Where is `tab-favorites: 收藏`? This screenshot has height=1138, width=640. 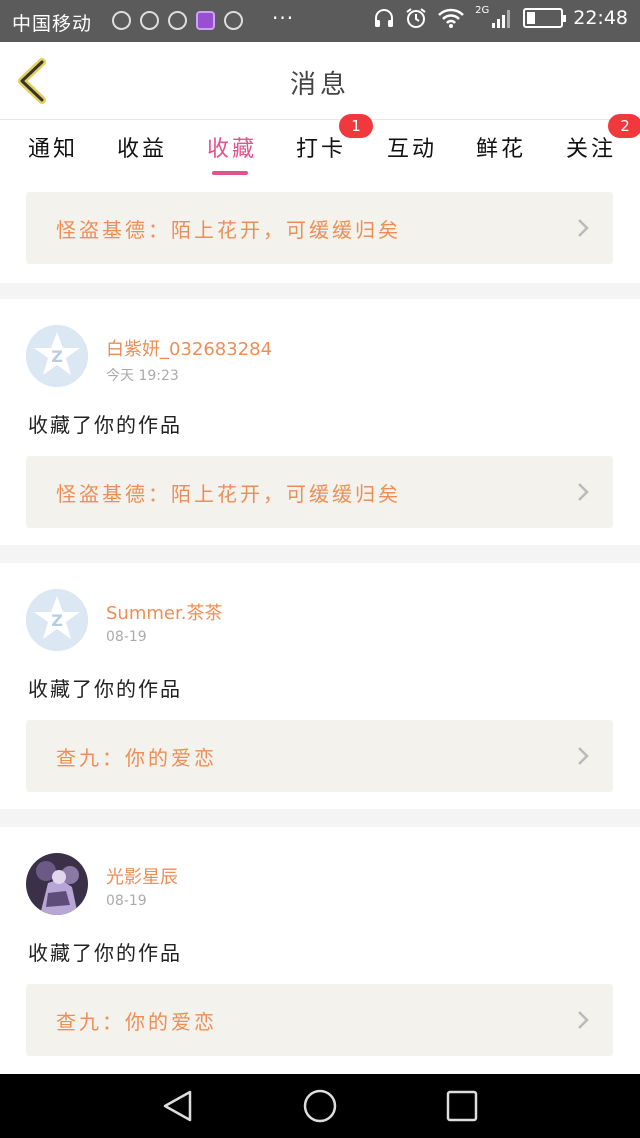 tab-favorites: 收藏 is located at coordinates (232, 147).